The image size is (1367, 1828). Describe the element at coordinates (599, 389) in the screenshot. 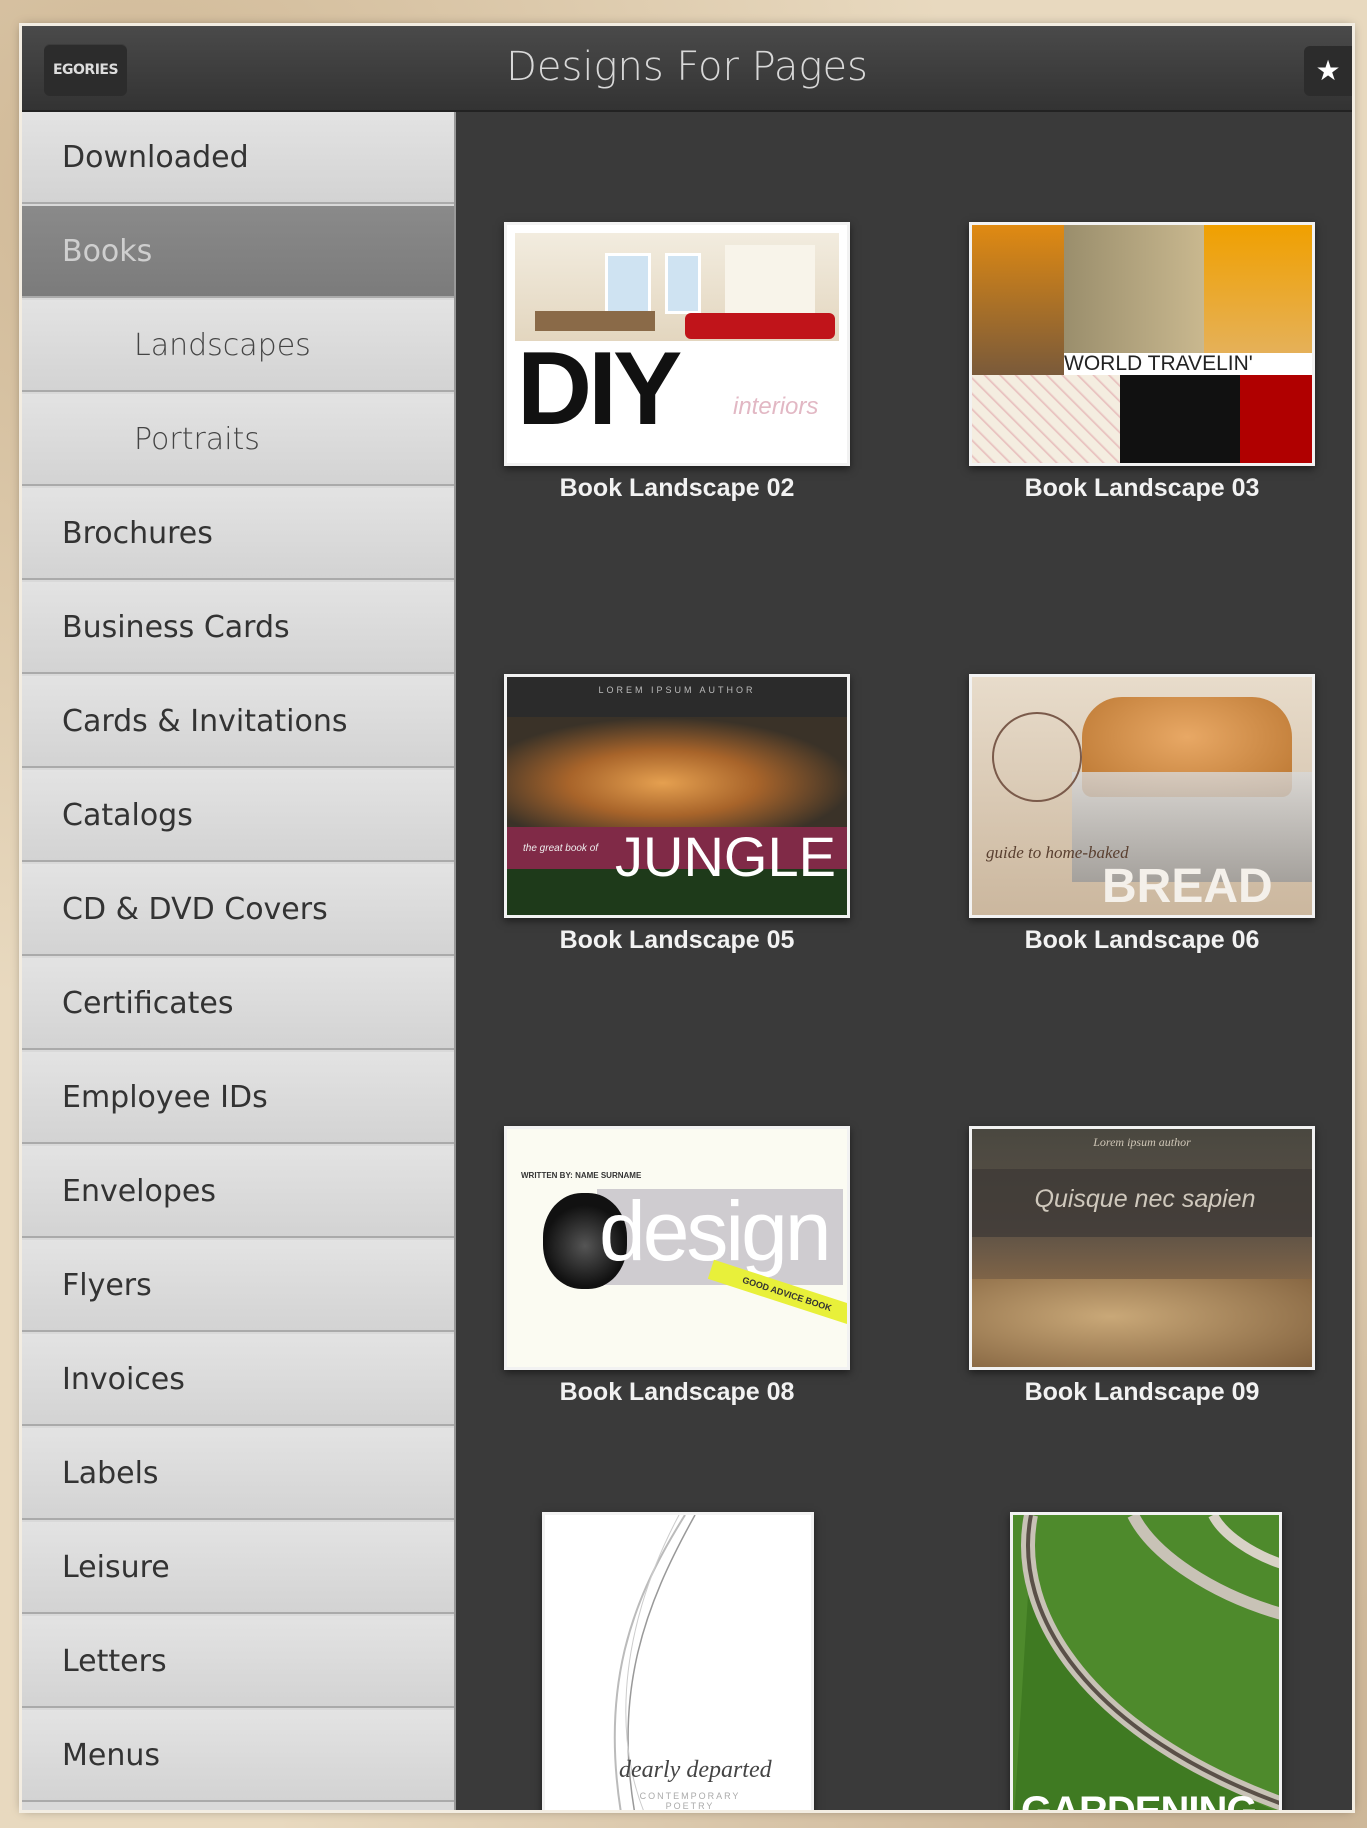

I see `cover-title: DIY` at that location.